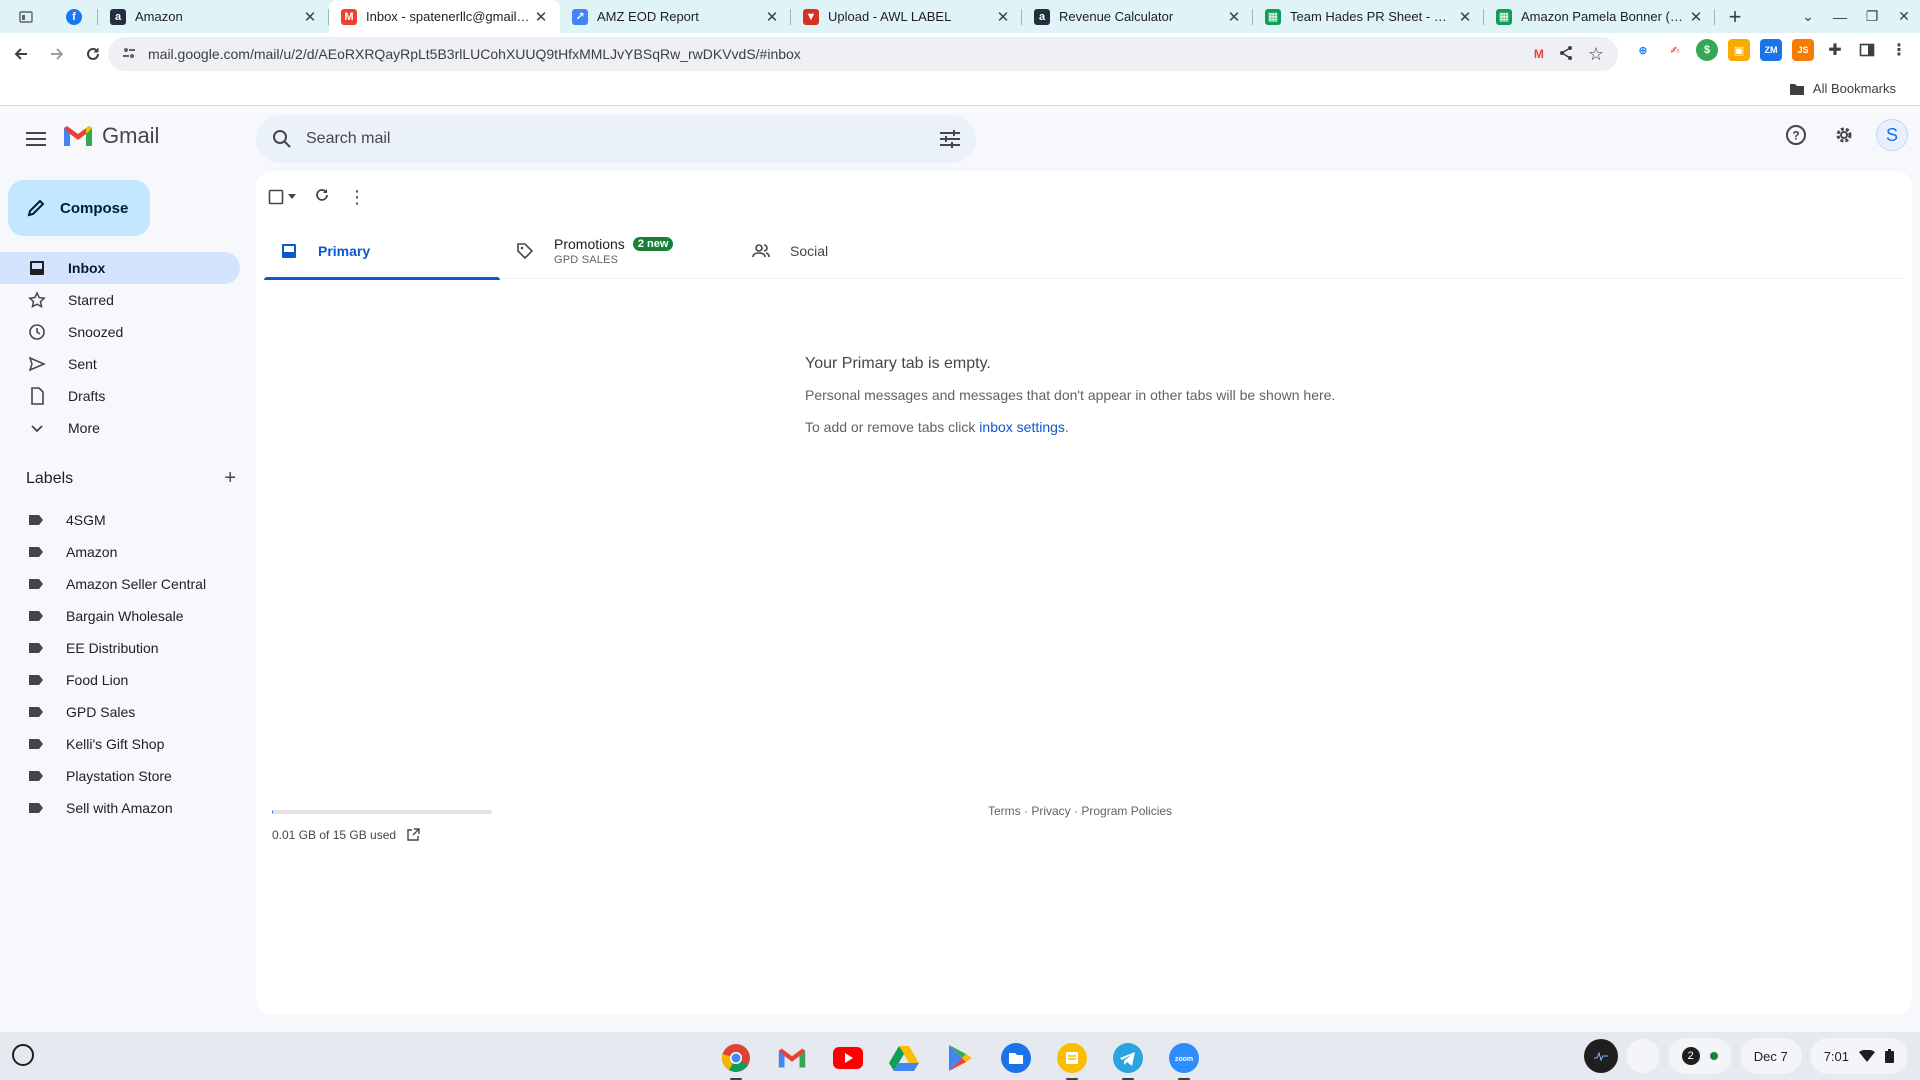 The image size is (1920, 1080). I want to click on browser-tab: a Revenue Calculator ✕, so click(1137, 16).